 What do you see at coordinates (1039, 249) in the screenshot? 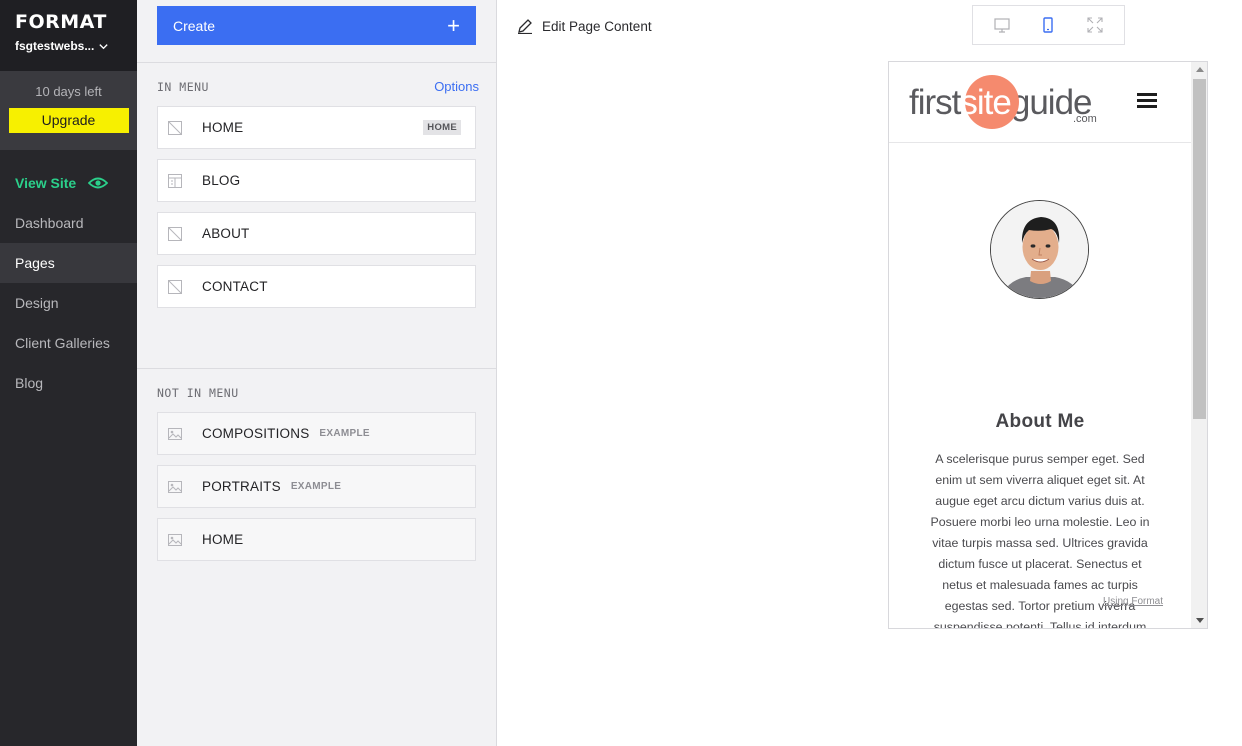
I see `avatar` at bounding box center [1039, 249].